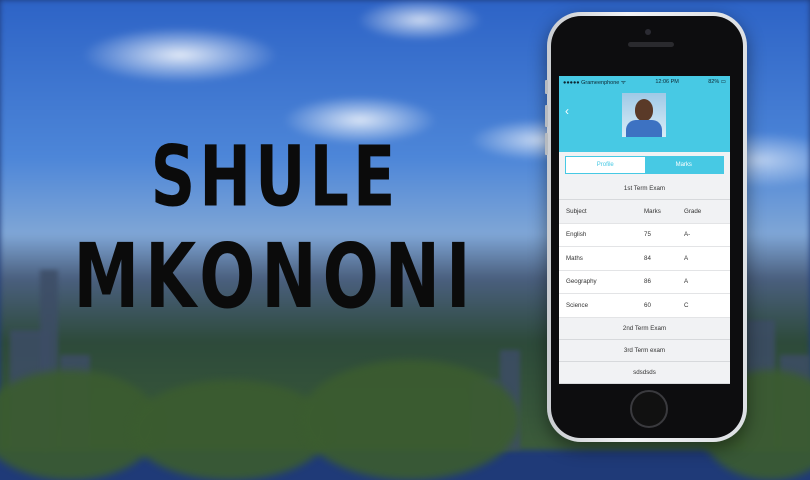  Describe the element at coordinates (567, 111) in the screenshot. I see `back-chevron-icon: ‹` at that location.